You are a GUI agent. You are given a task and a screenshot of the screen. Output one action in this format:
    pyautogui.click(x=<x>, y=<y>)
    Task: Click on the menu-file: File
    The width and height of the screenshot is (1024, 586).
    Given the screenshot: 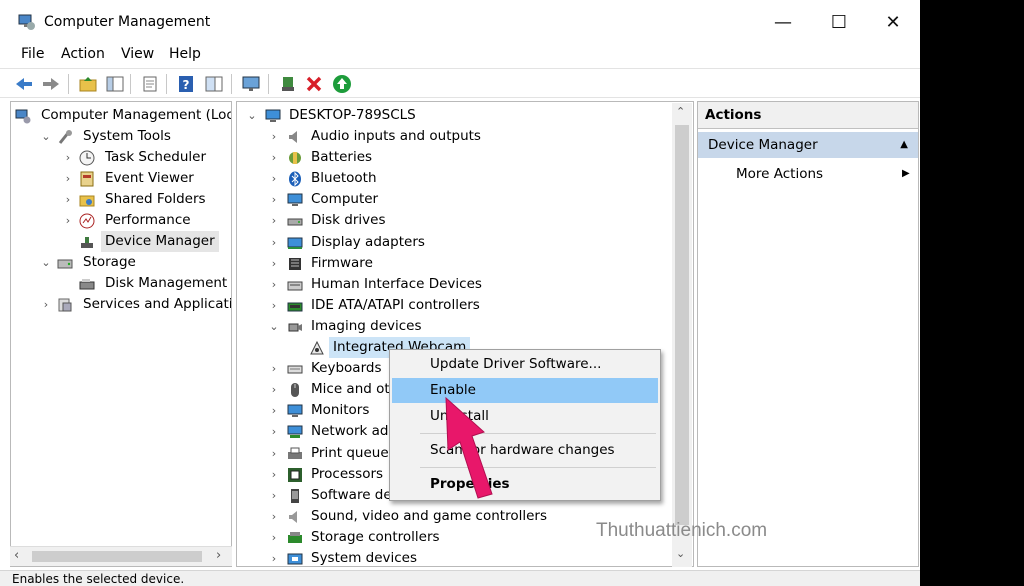 What is the action you would take?
    pyautogui.click(x=32, y=54)
    